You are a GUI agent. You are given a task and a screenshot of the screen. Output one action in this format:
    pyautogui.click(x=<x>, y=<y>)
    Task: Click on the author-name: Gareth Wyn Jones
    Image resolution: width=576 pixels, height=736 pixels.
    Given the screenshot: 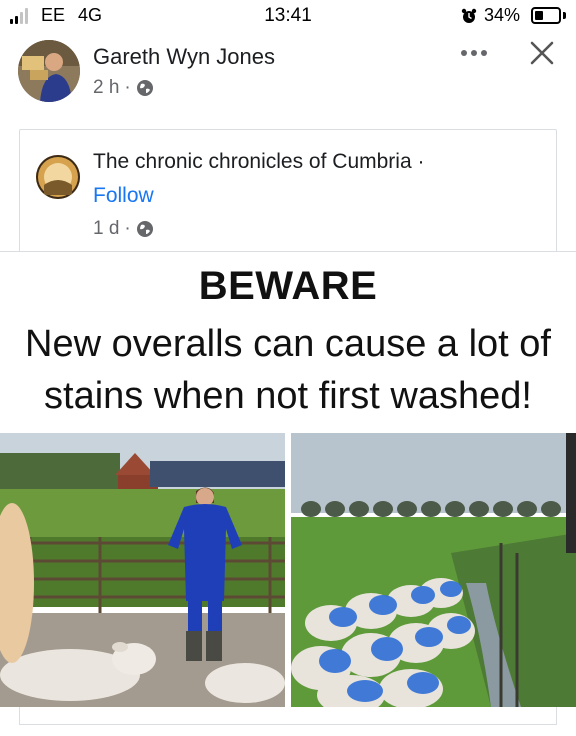 What is the action you would take?
    pyautogui.click(x=184, y=57)
    